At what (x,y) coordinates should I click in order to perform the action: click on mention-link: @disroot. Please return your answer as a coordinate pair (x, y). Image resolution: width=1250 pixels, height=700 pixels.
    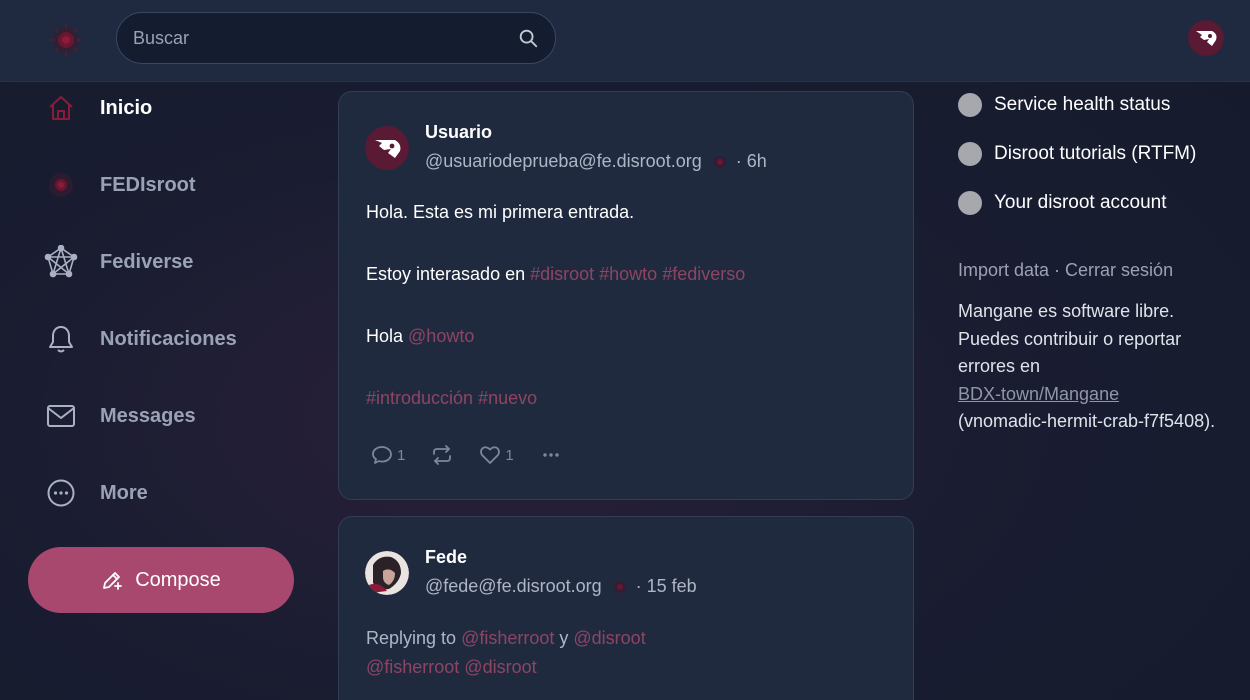
    Looking at the image, I should click on (609, 638).